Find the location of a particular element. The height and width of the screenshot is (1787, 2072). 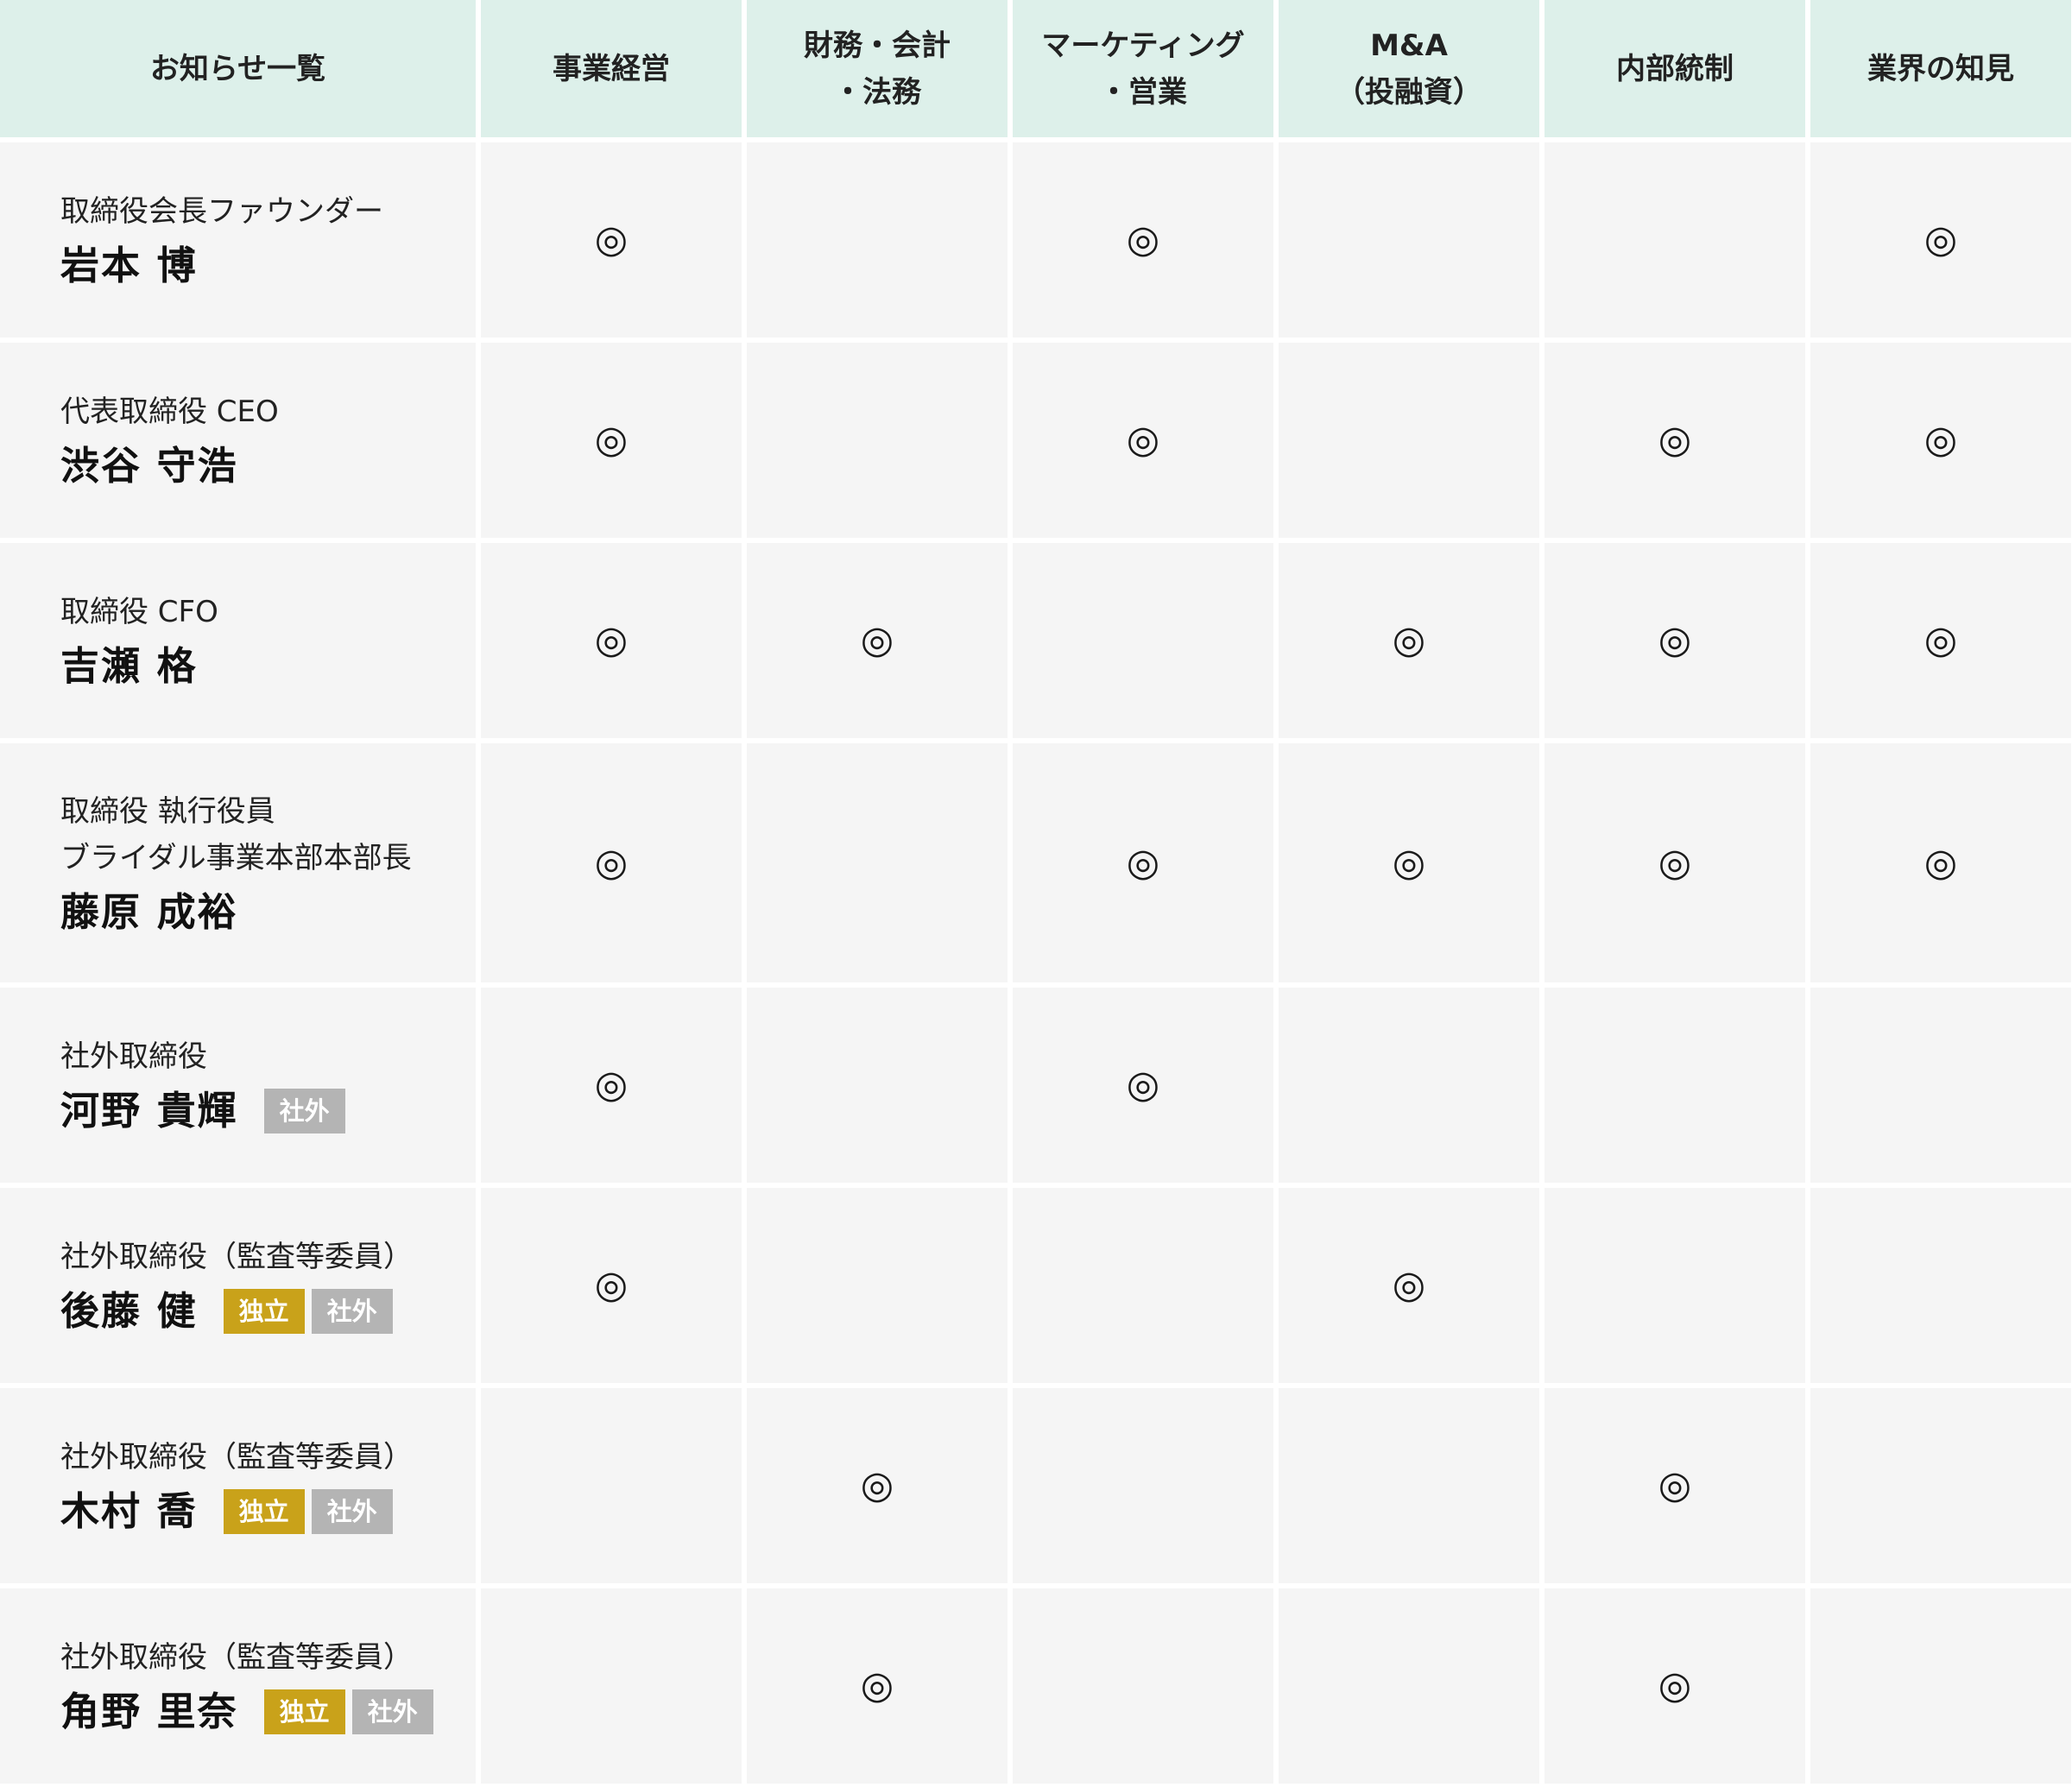

member-info: 社外取締役（監査等委員） 木村 喬独立 社外 is located at coordinates (236, 1486).